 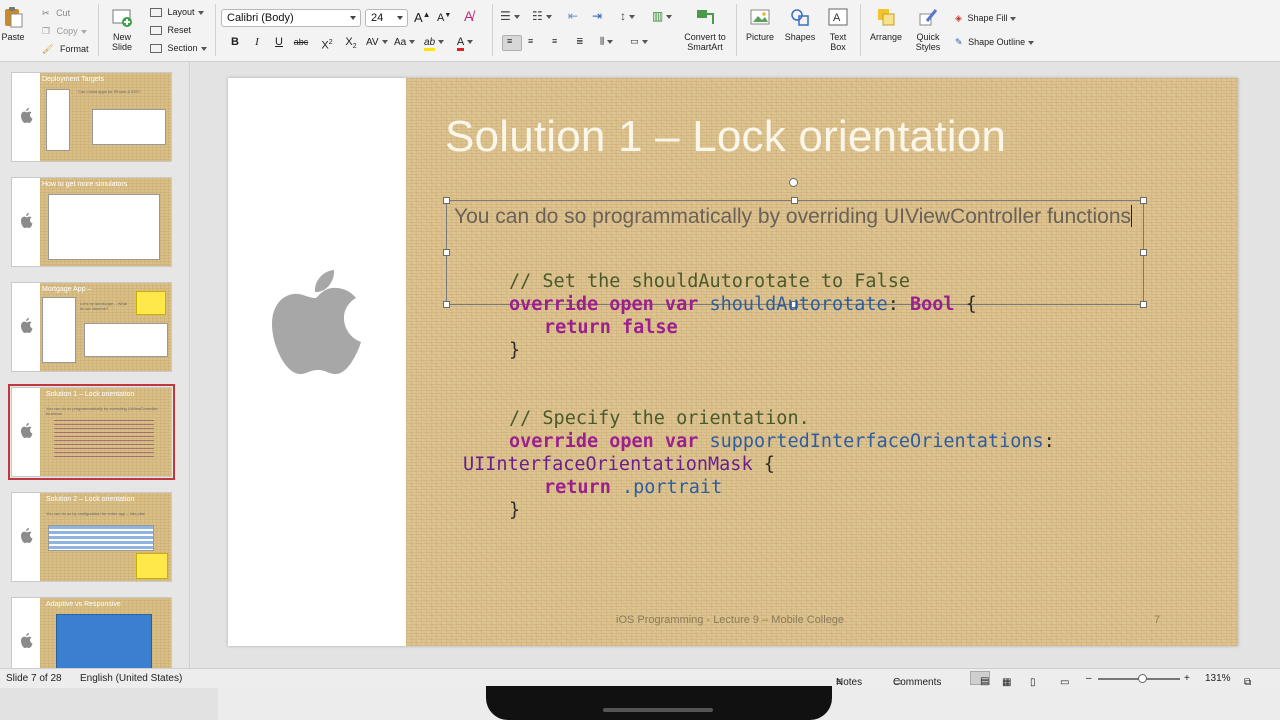 What do you see at coordinates (627, 16) in the screenshot?
I see `line-spacing-button: ↕` at bounding box center [627, 16].